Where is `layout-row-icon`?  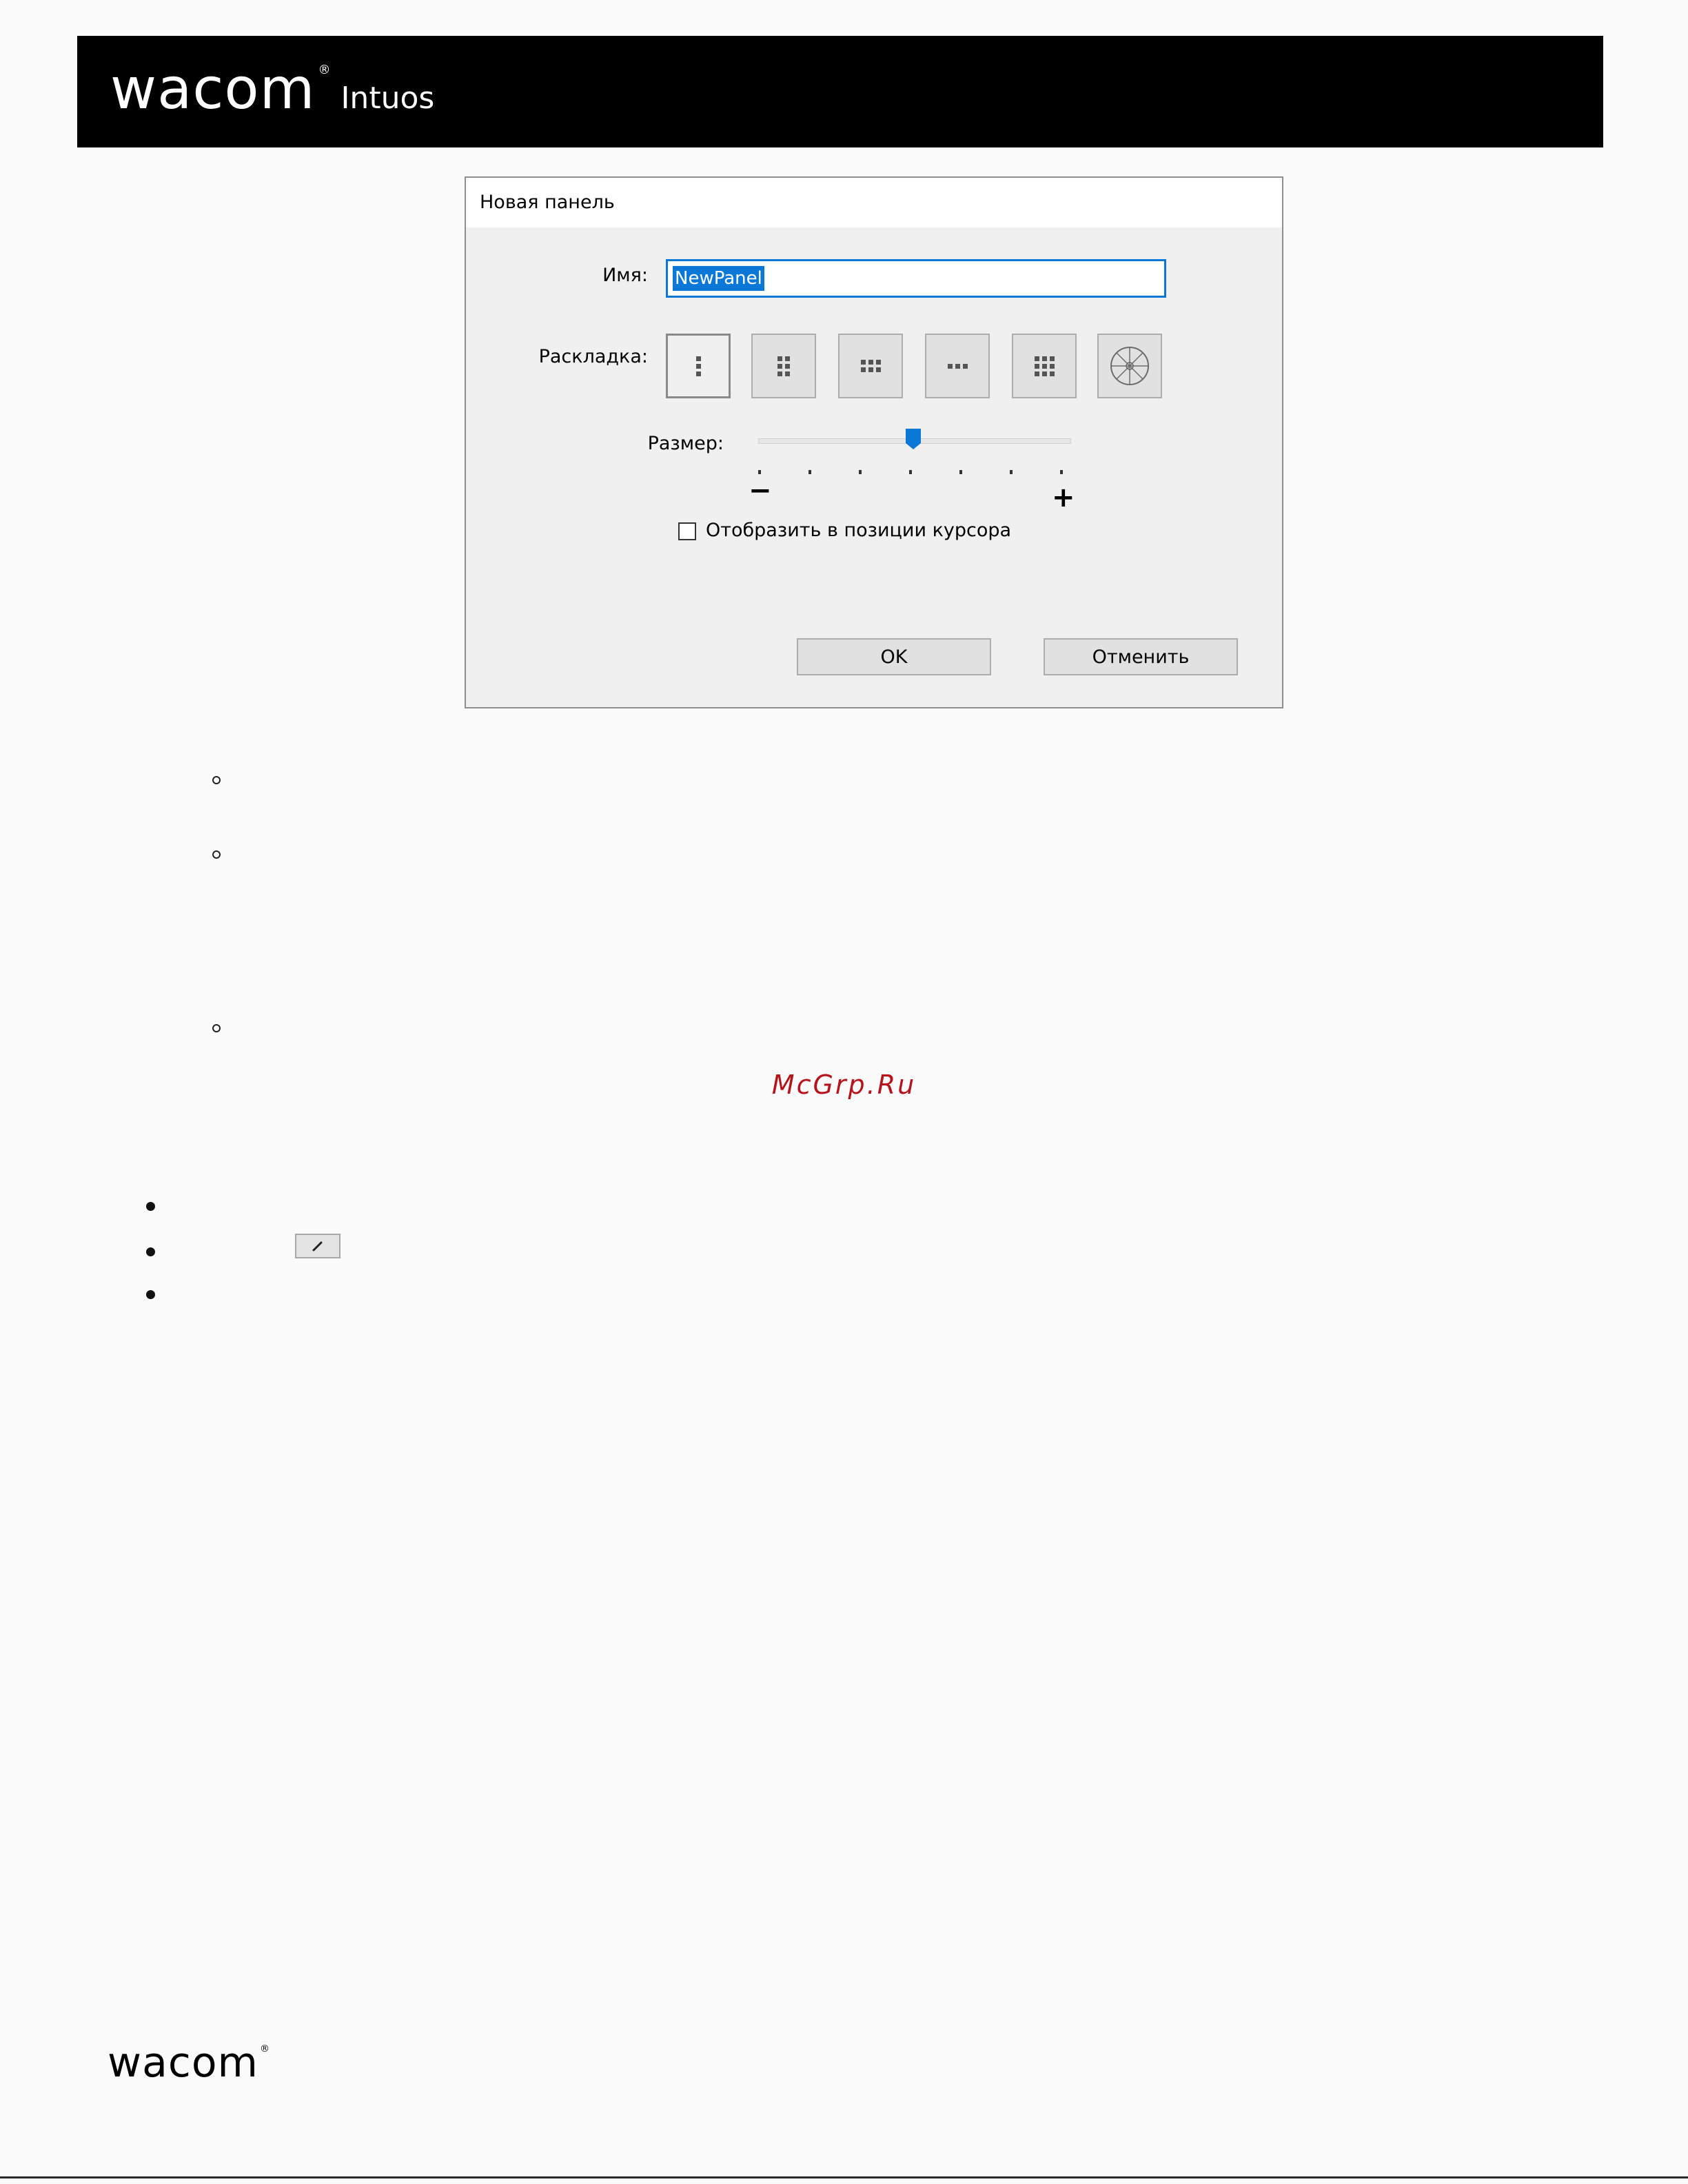
layout-row-icon is located at coordinates (957, 366).